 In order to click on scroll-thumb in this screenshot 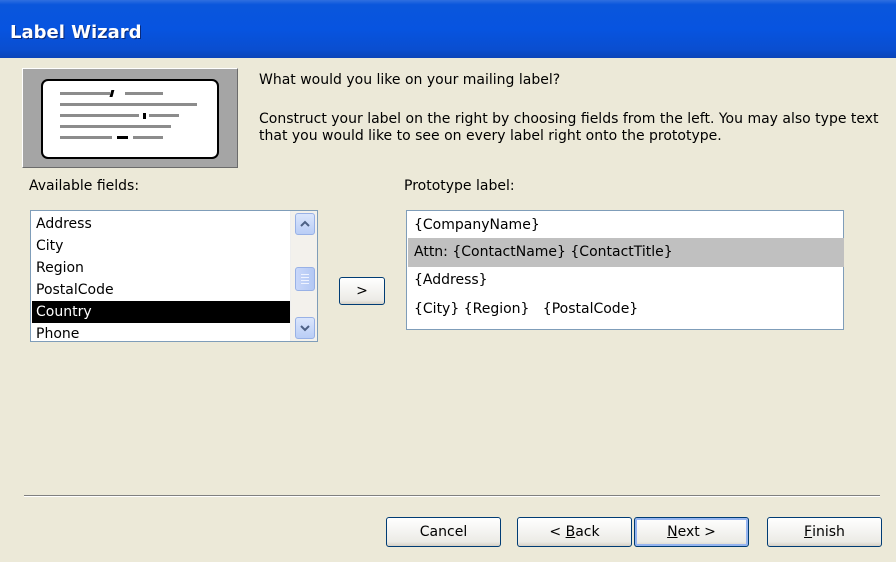, I will do `click(305, 279)`.